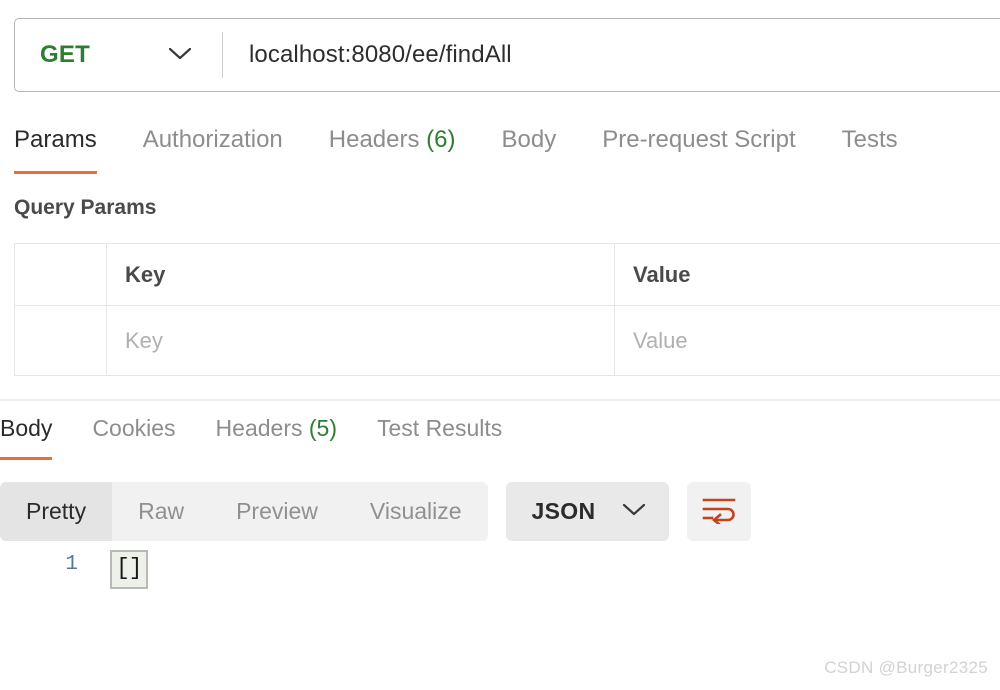 This screenshot has width=1000, height=690. I want to click on request-tab-tests: Tests, so click(870, 150).